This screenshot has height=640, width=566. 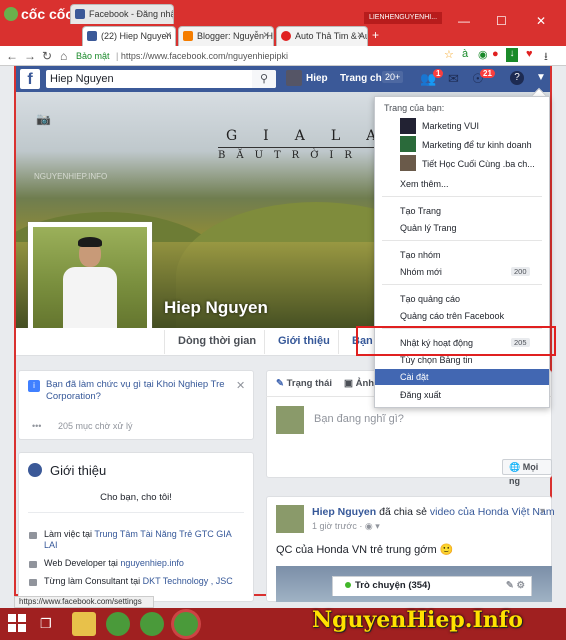 What do you see at coordinates (541, 77) in the screenshot?
I see `chevron-down-icon: ▼` at bounding box center [541, 77].